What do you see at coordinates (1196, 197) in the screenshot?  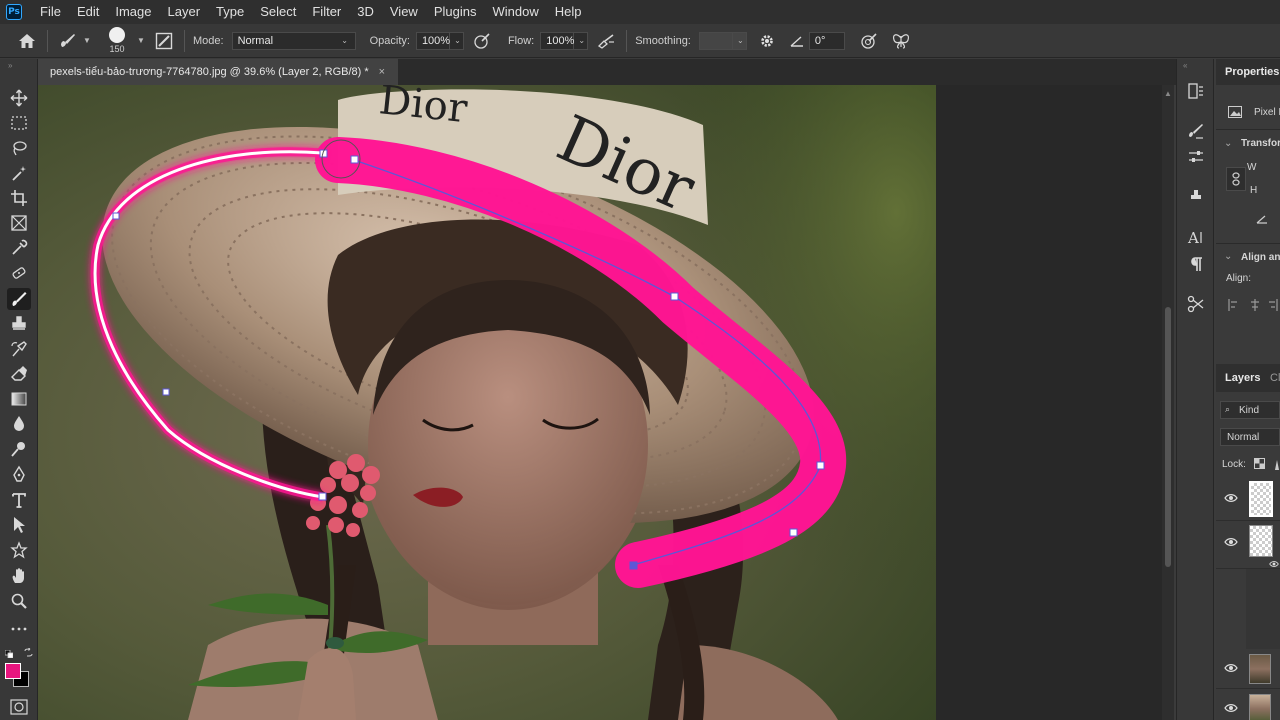 I see `clone-source-panel-icon` at bounding box center [1196, 197].